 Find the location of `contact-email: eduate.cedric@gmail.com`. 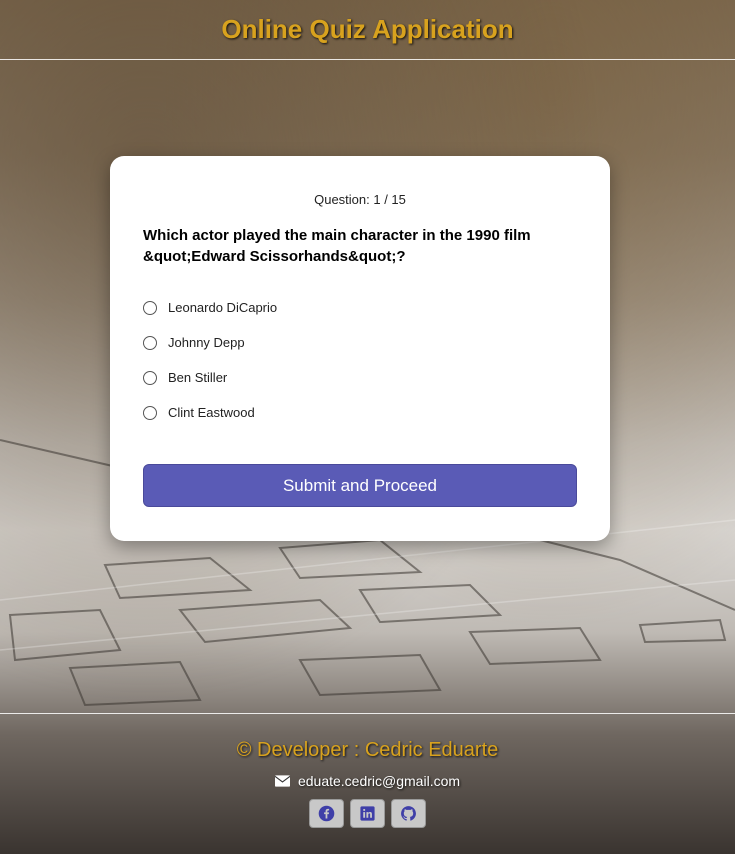

contact-email: eduate.cedric@gmail.com is located at coordinates (367, 781).